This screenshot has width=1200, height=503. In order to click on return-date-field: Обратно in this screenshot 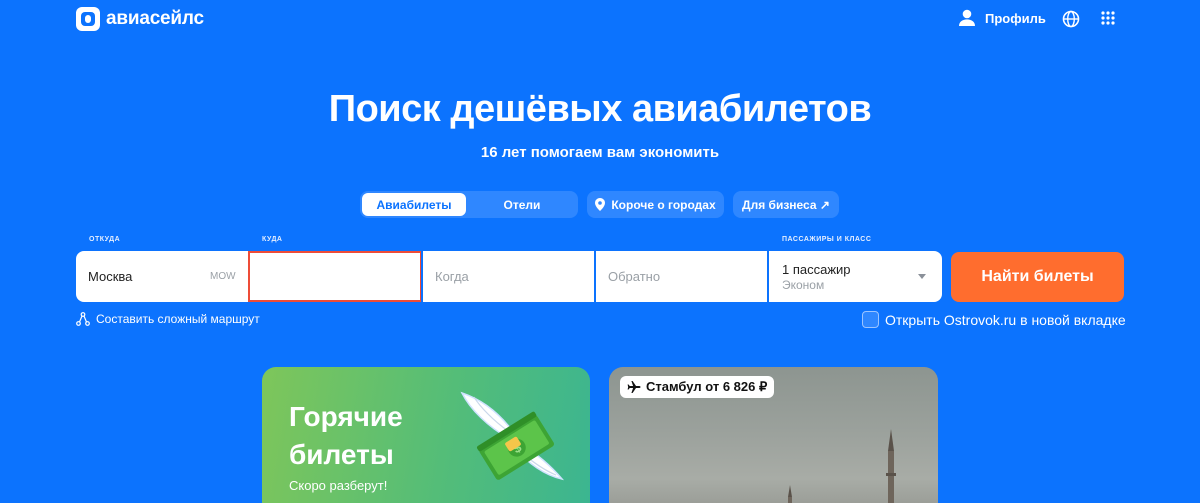, I will do `click(681, 276)`.